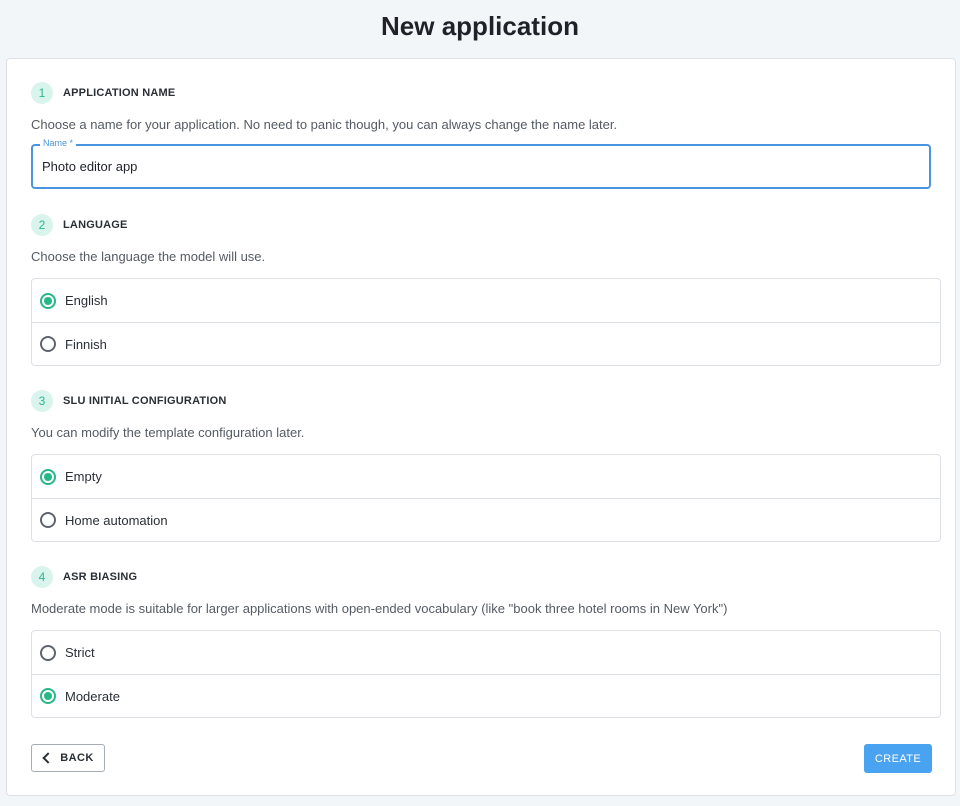  I want to click on option-label: Moderate, so click(92, 696).